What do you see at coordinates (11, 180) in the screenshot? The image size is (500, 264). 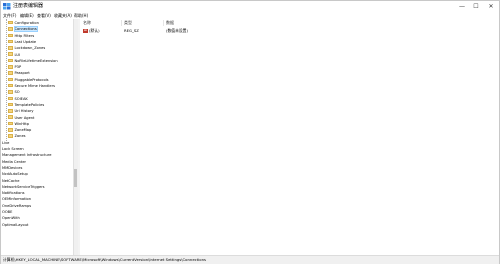 I see `tree-item-label: NetCache` at bounding box center [11, 180].